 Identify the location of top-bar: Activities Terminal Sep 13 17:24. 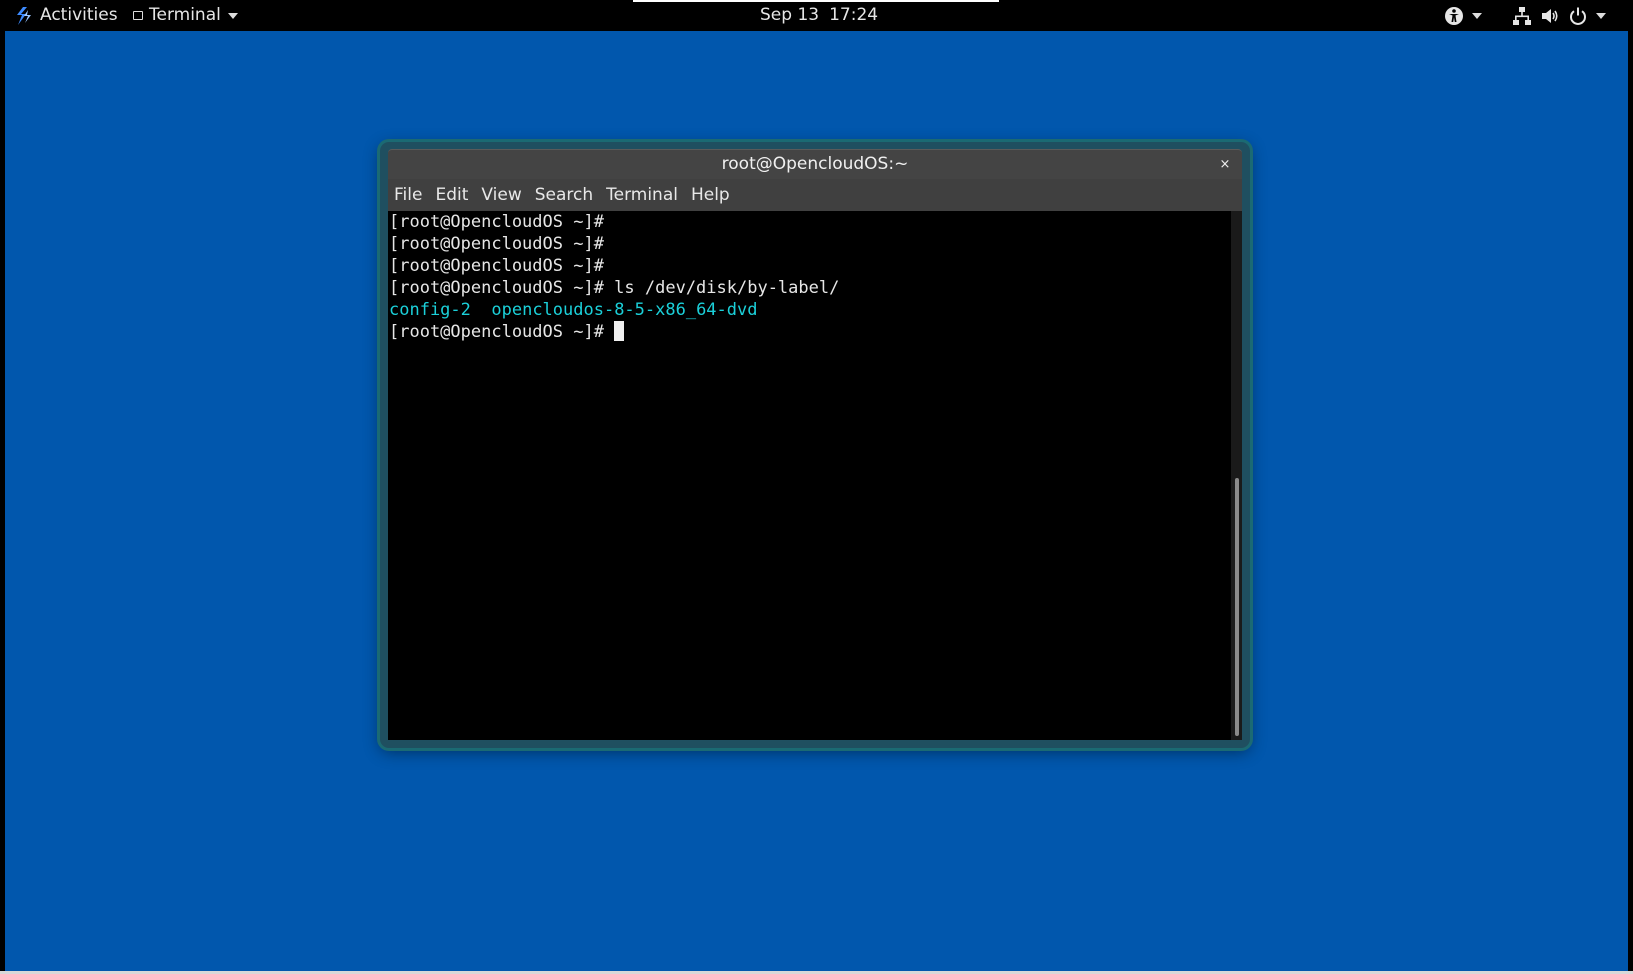
(816, 15).